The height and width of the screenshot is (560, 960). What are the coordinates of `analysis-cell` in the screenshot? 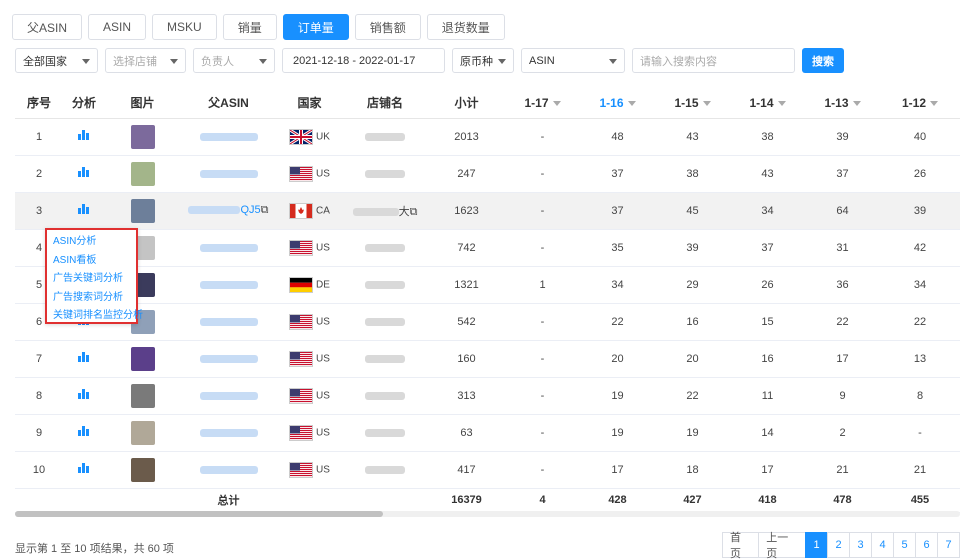 It's located at (84, 359).